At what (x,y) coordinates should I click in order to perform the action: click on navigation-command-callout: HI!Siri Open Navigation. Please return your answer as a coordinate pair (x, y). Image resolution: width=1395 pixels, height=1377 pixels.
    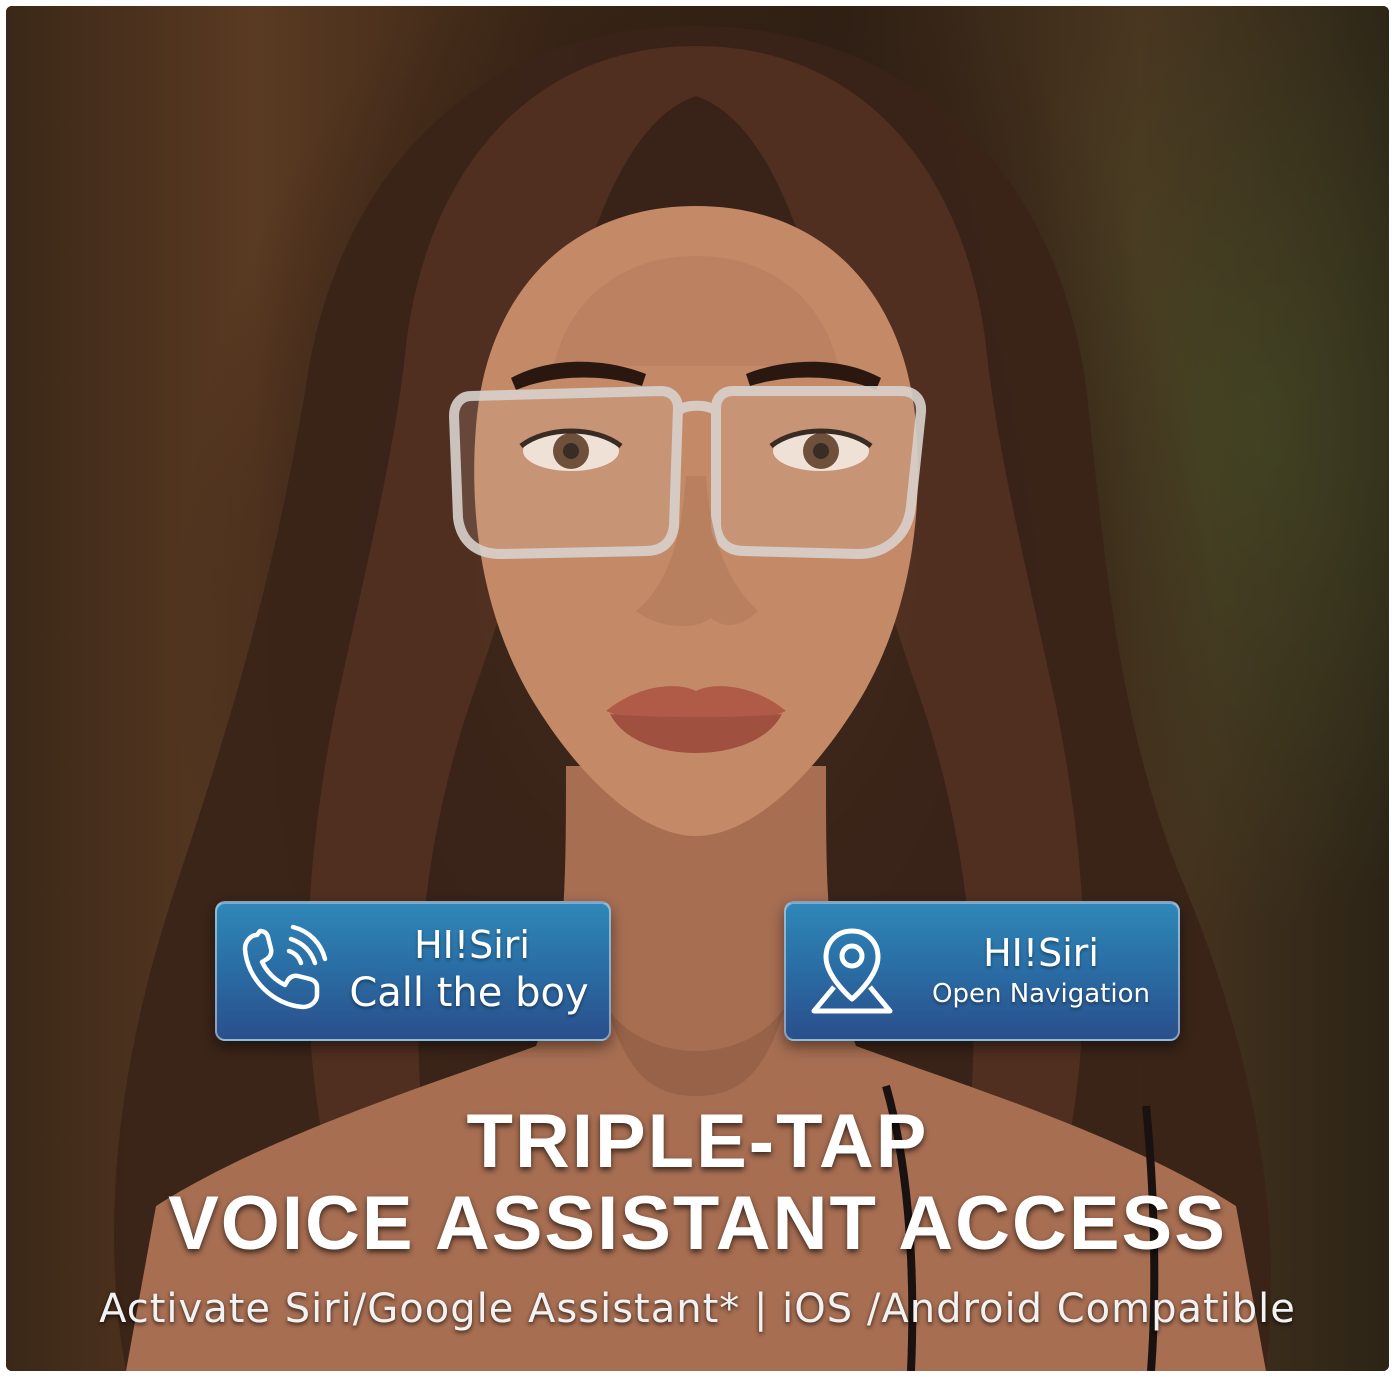
    Looking at the image, I should click on (982, 971).